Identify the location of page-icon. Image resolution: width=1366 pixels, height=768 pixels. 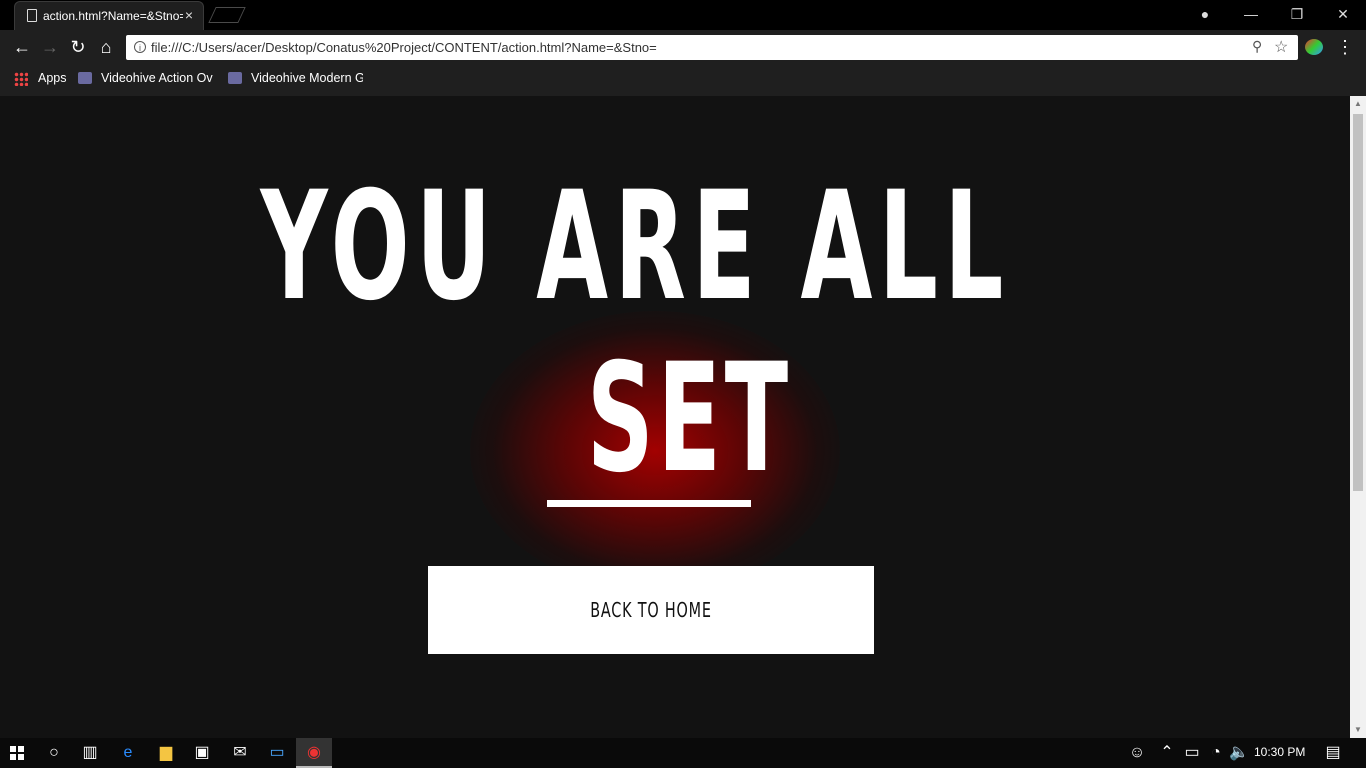
(32, 15).